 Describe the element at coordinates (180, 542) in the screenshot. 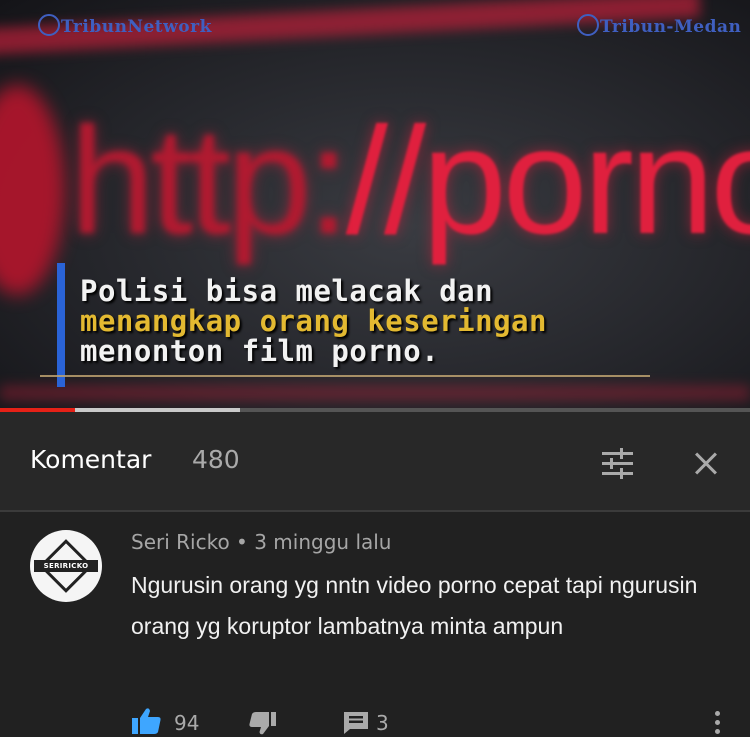

I see `comment-author: Seri Ricko` at that location.